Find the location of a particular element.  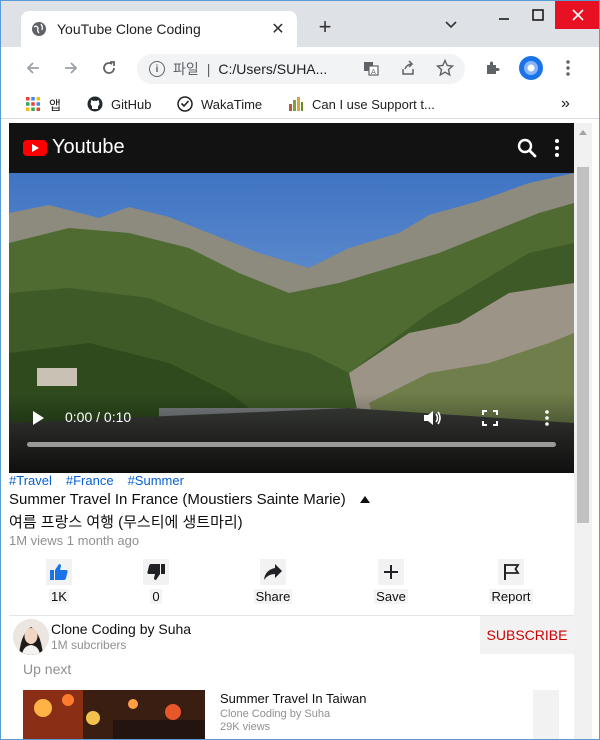

tab-title: YouTube Clone Coding is located at coordinates (129, 29).